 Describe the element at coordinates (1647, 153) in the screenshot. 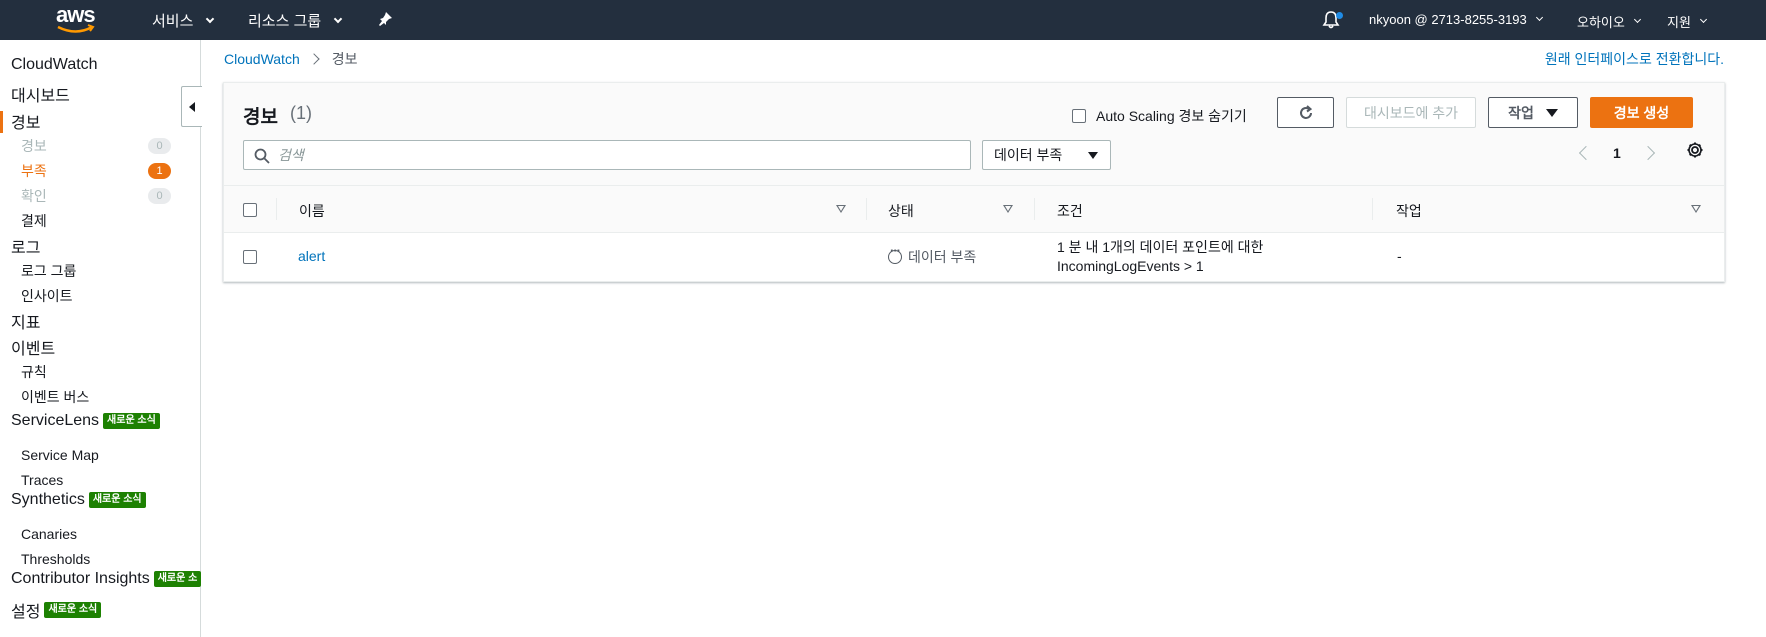

I see `next-page-icon` at that location.